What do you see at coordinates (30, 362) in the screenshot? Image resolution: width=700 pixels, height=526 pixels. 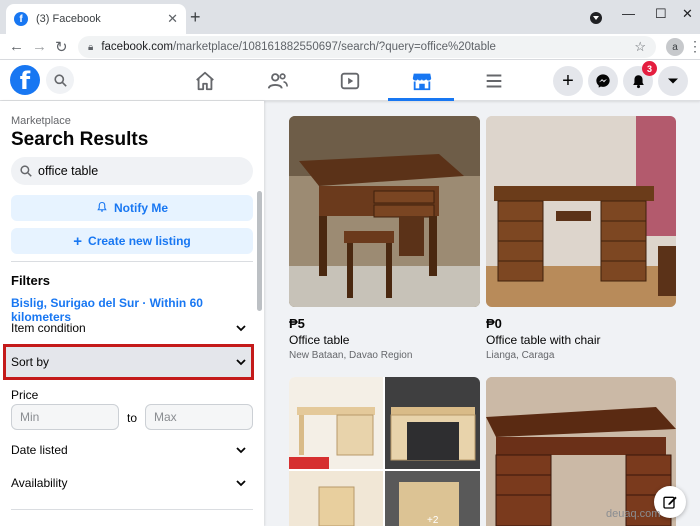 I see `sort-by-label: Sort by` at bounding box center [30, 362].